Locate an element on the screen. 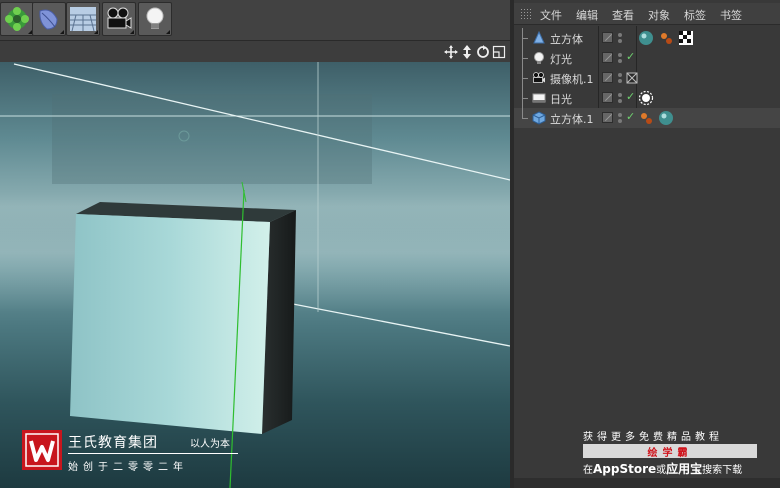 The image size is (780, 488). menu-edit: 编辑 is located at coordinates (587, 15).